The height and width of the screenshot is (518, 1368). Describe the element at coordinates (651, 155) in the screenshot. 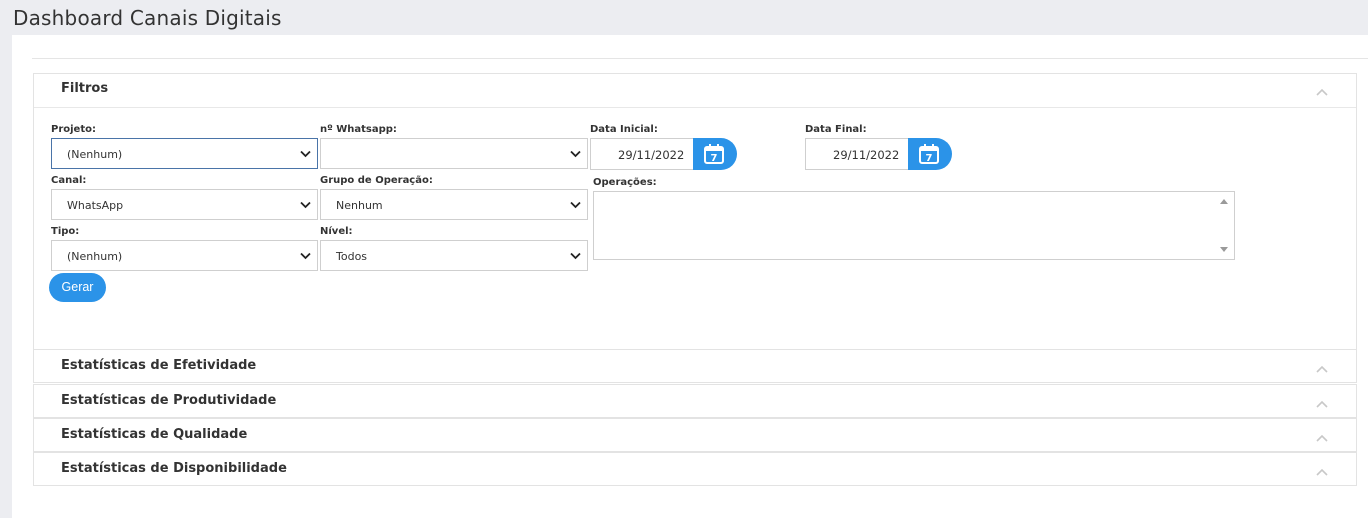

I see `data-inicial-value: 29/11/2022` at that location.